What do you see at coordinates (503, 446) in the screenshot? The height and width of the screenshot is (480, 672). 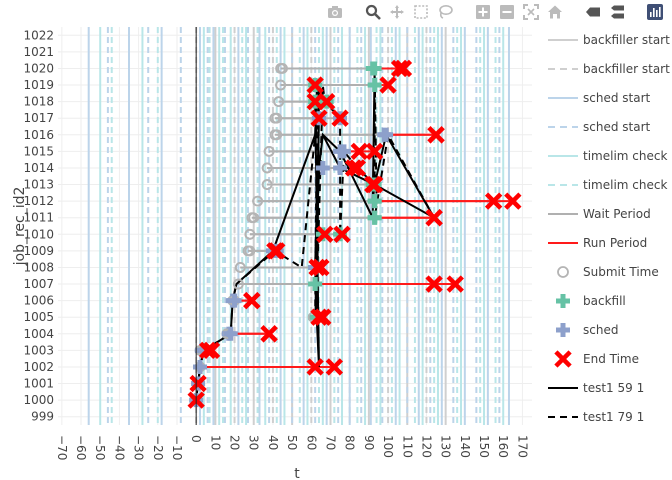 I see `x-tick-label: 160` at bounding box center [503, 446].